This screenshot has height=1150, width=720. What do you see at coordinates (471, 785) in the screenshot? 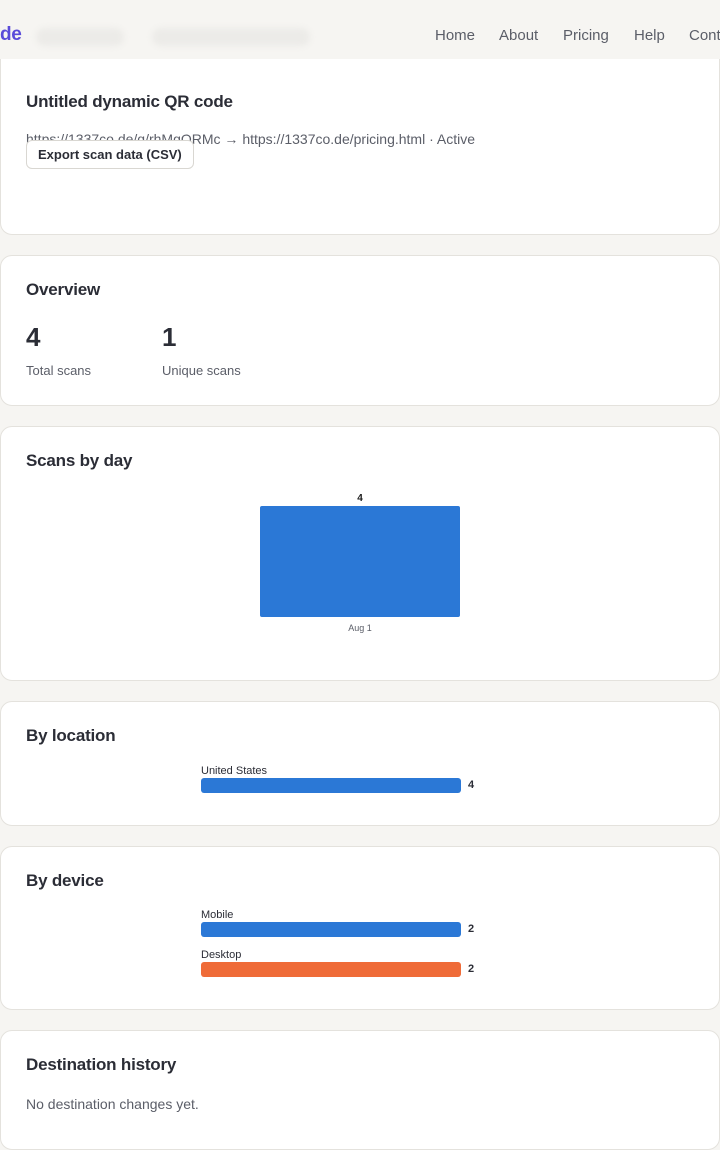
I see `location-bar-value: 4` at bounding box center [471, 785].